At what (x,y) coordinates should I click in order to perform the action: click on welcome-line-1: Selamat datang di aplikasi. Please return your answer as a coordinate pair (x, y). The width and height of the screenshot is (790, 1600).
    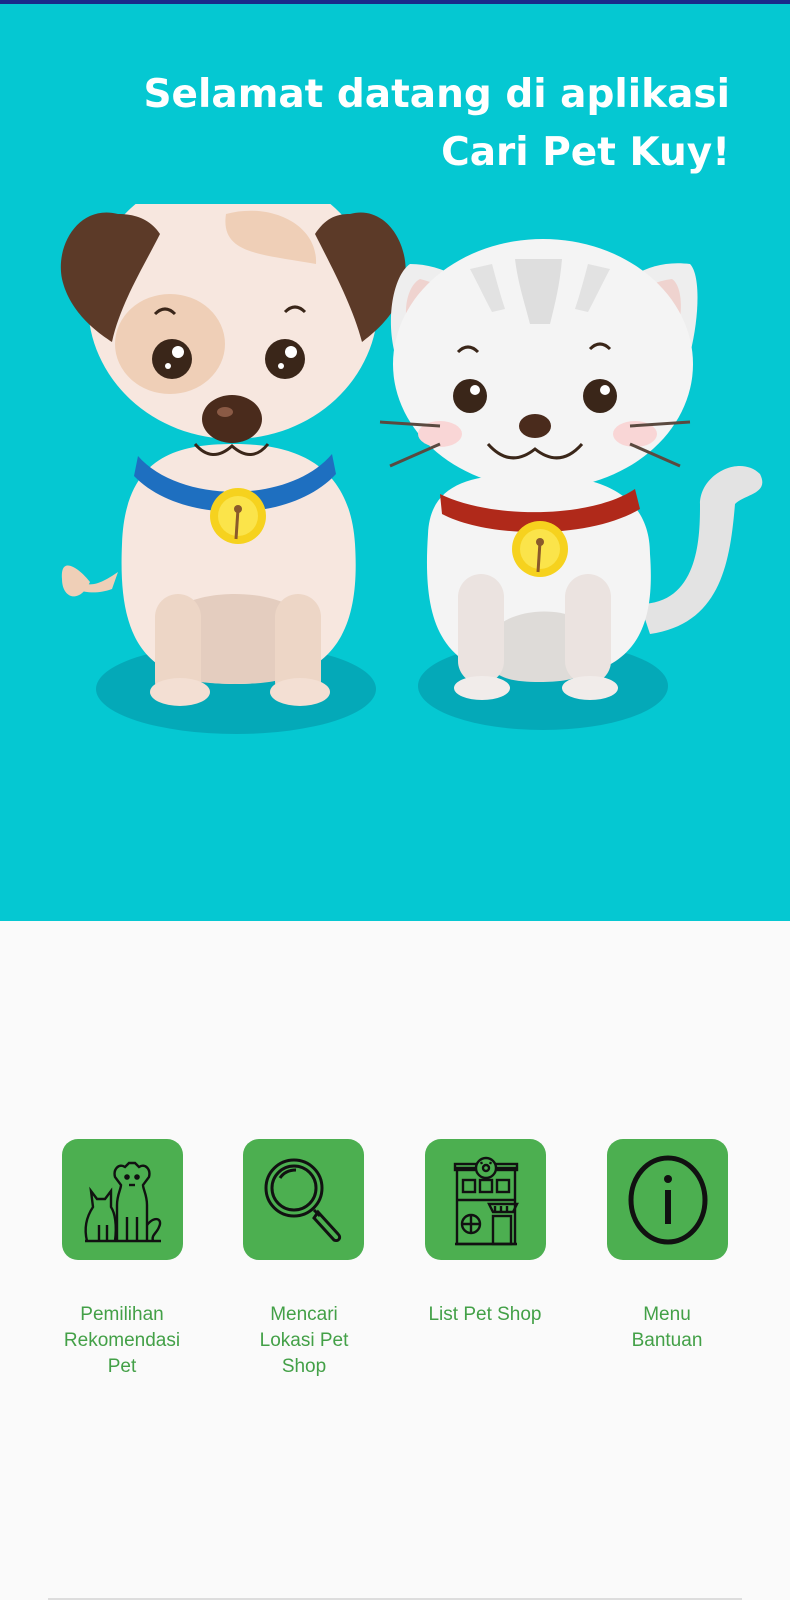
    Looking at the image, I should click on (436, 94).